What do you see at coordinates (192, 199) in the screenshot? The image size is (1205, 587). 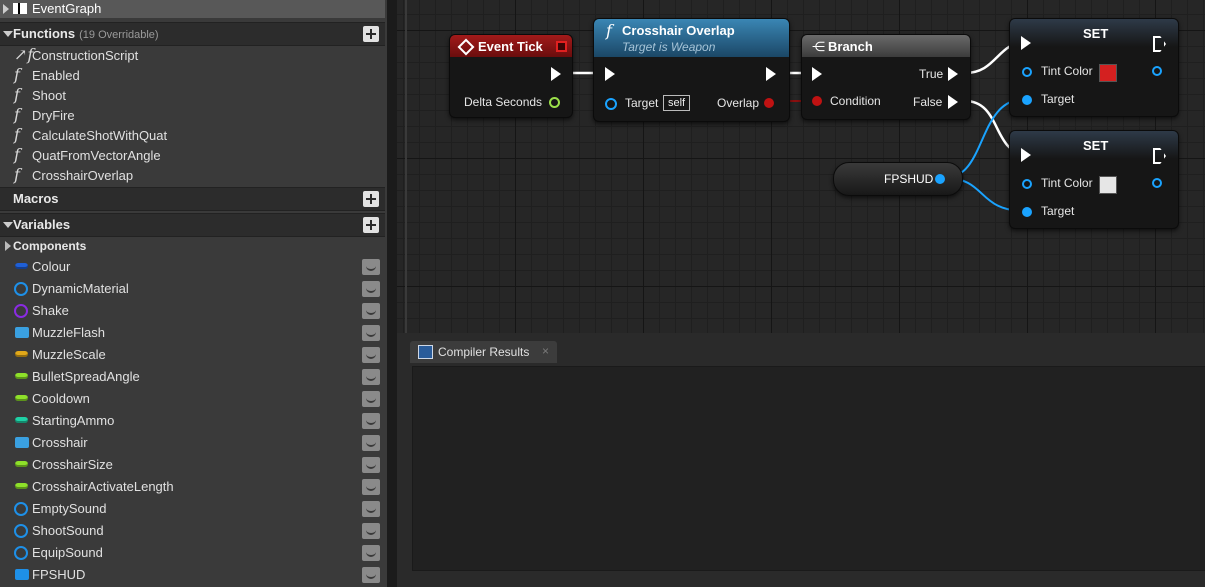 I see `macros-section-header: Macros` at bounding box center [192, 199].